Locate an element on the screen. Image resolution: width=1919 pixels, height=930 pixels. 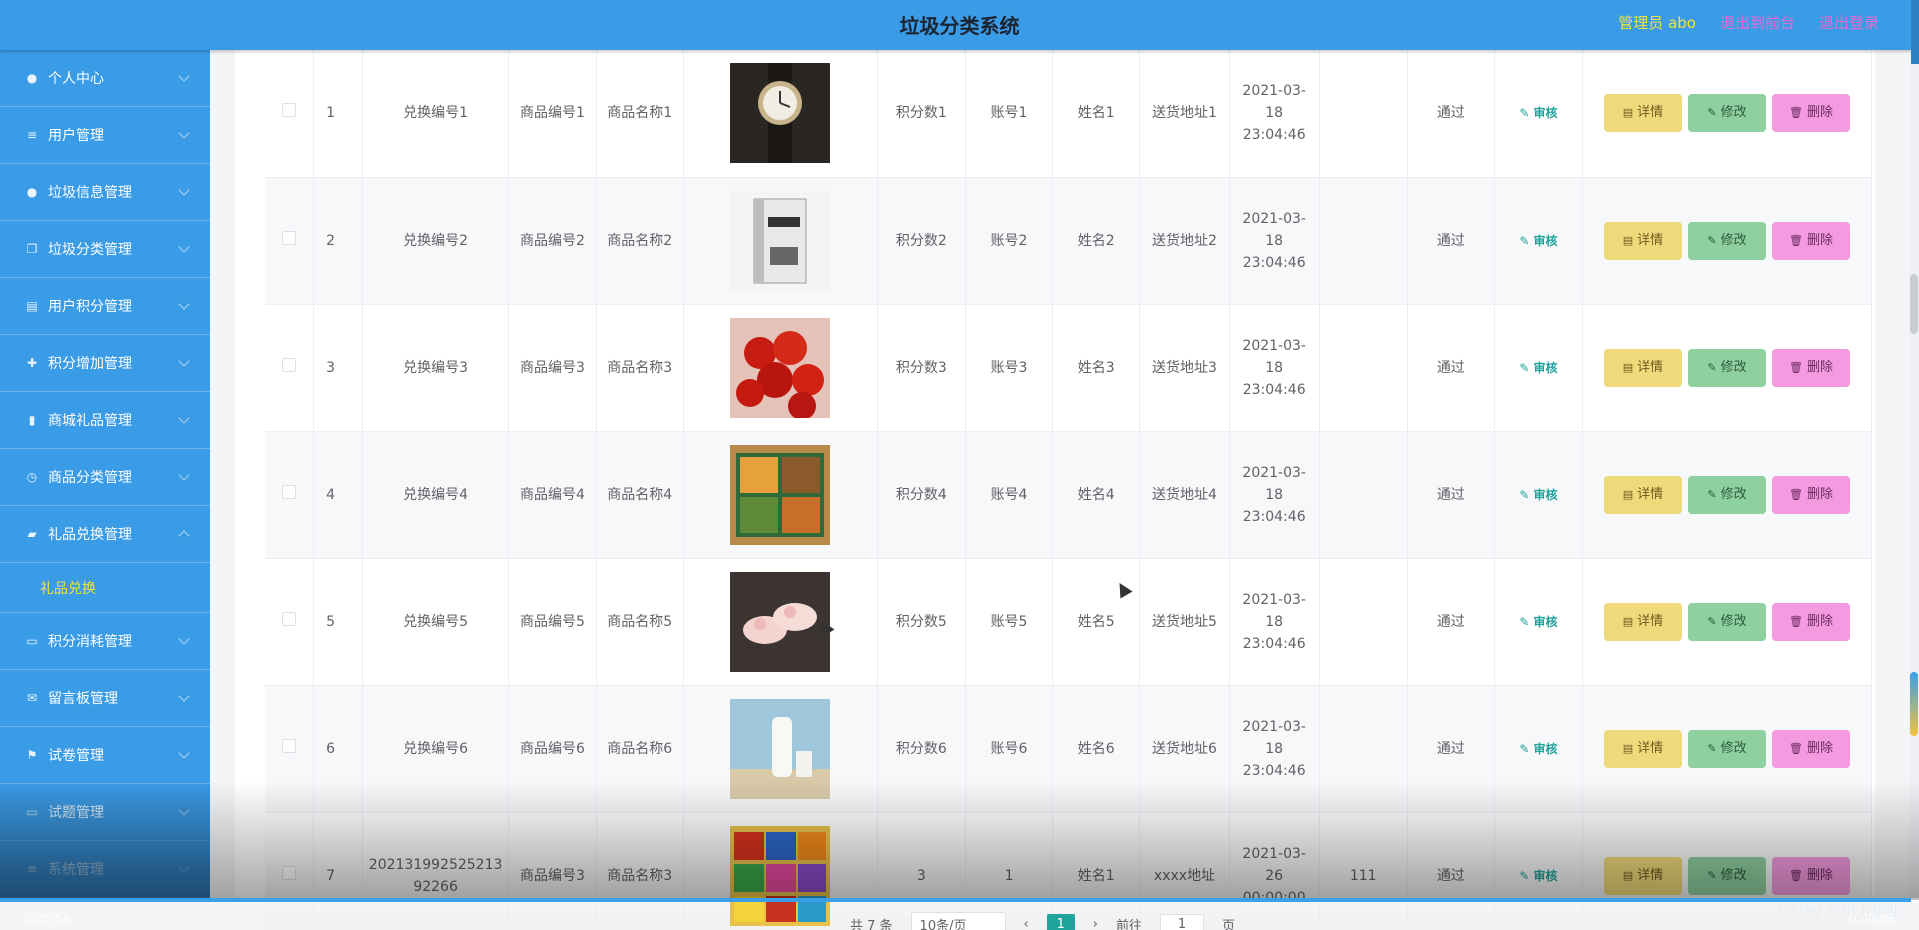
cell-points: 积分数1 is located at coordinates (921, 114).